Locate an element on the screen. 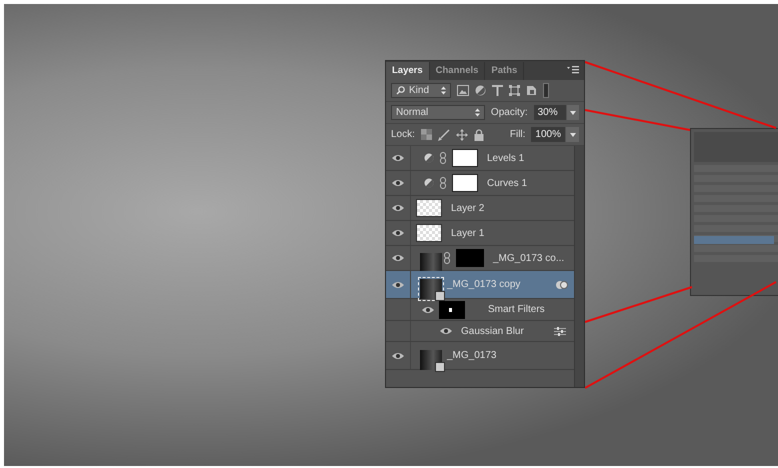  filter-value: Kind is located at coordinates (419, 90).